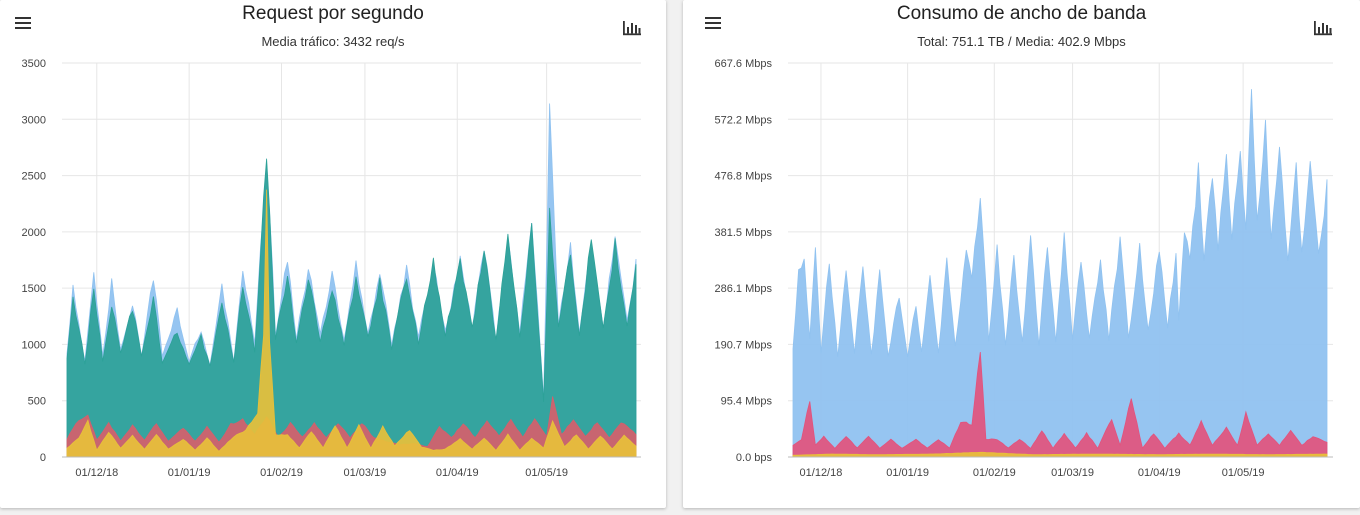 The width and height of the screenshot is (1360, 515). I want to click on y-tick-label: 1000, so click(34, 345).